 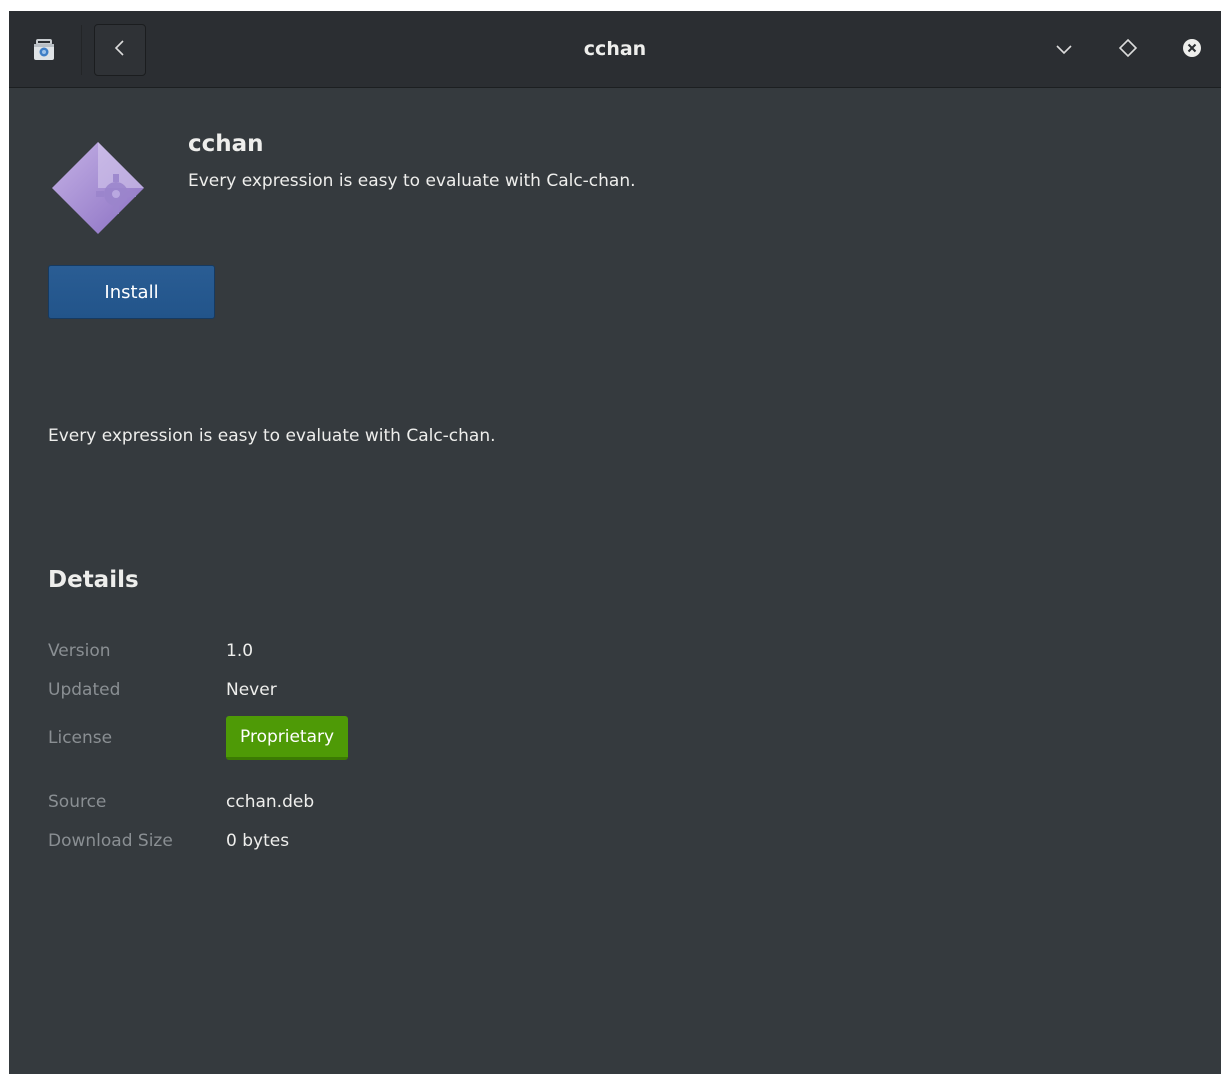 I want to click on close-button, so click(x=1192, y=50).